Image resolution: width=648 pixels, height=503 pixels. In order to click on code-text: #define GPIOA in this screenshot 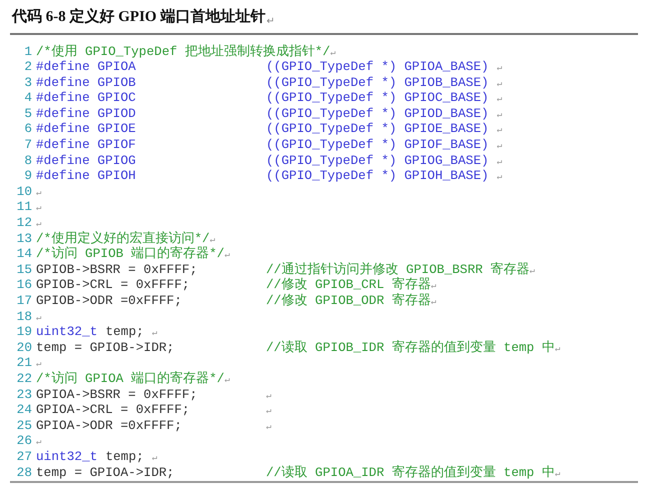, I will do `click(86, 67)`.